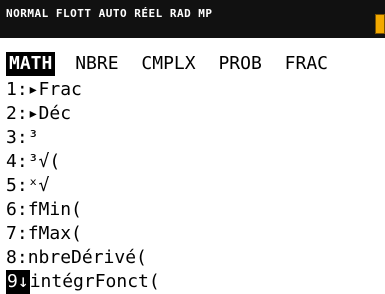 The width and height of the screenshot is (385, 294). I want to click on menu-item-label: ▸Frac, so click(54, 89).